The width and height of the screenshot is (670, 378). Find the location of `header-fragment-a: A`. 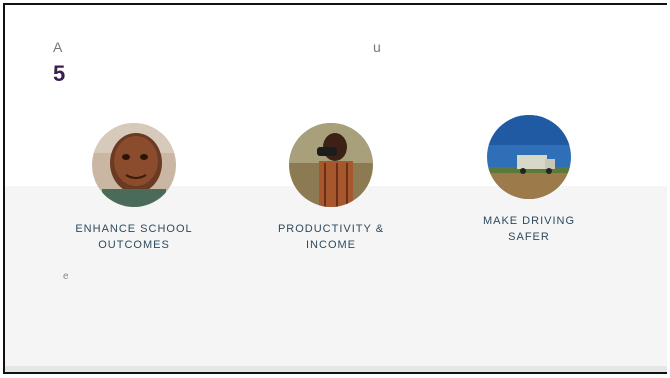

header-fragment-a: A is located at coordinates (58, 47).